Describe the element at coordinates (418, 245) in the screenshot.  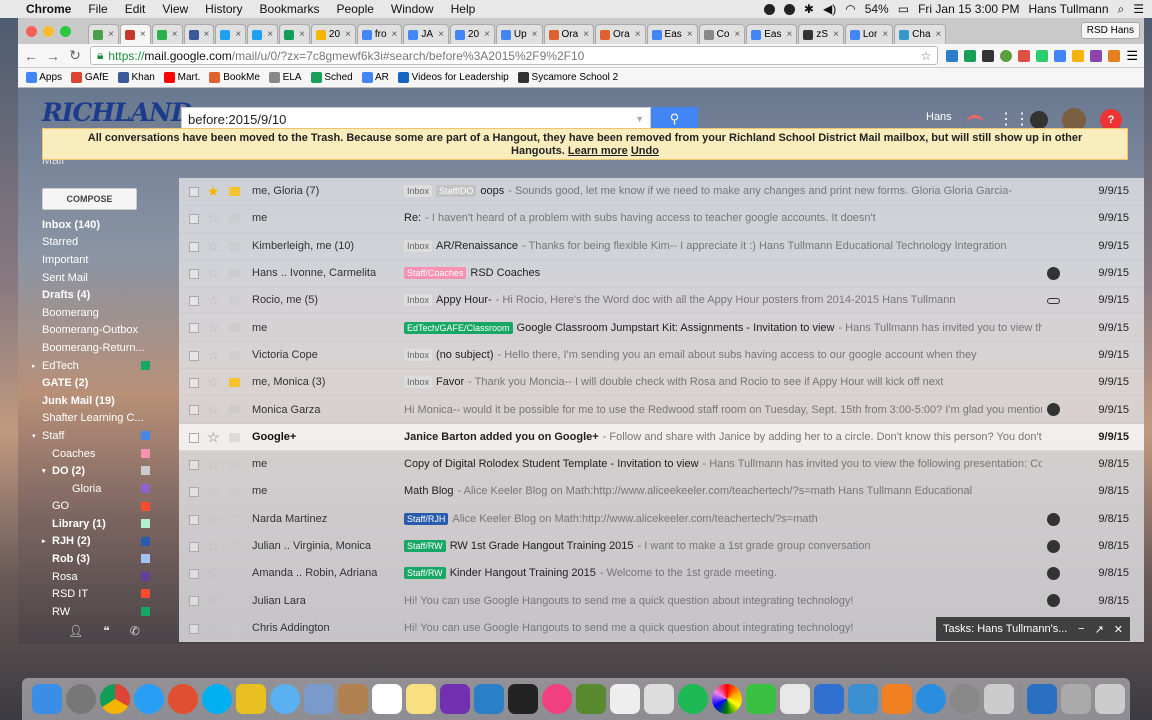
I see `label-chip: Inbox` at that location.